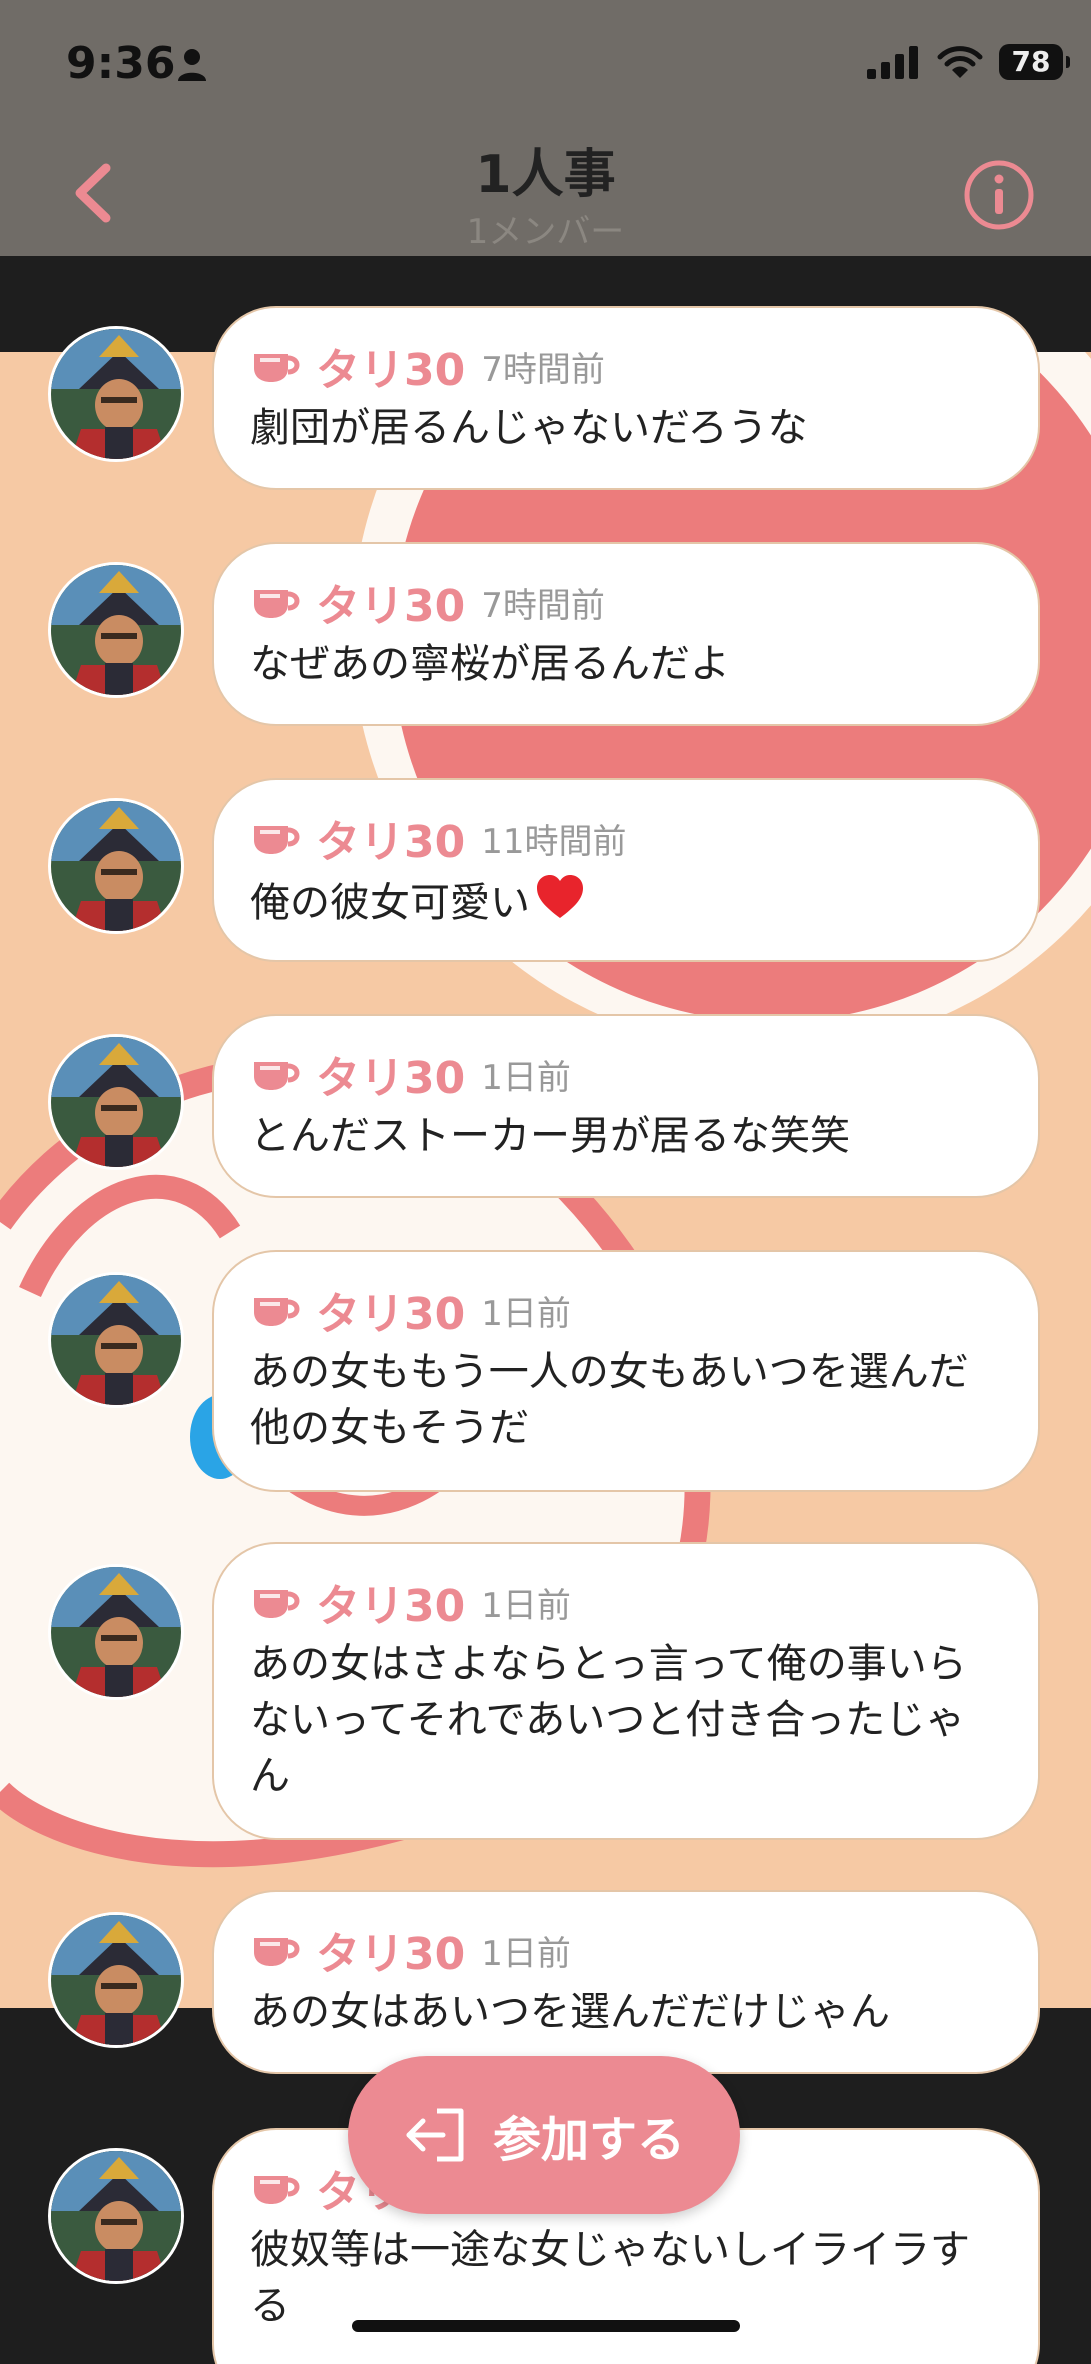 This screenshot has width=1091, height=2364. Describe the element at coordinates (546, 2326) in the screenshot. I see `home-indicator` at that location.